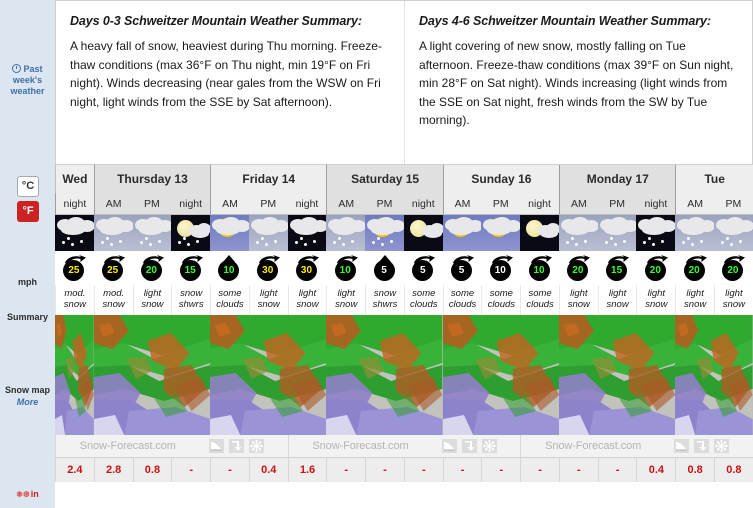  Describe the element at coordinates (404, 268) in the screenshot. I see `wind-row: 25 25 20 15 10 30 30 10 5 5 5 10 10 20 15 20 20 20` at that location.